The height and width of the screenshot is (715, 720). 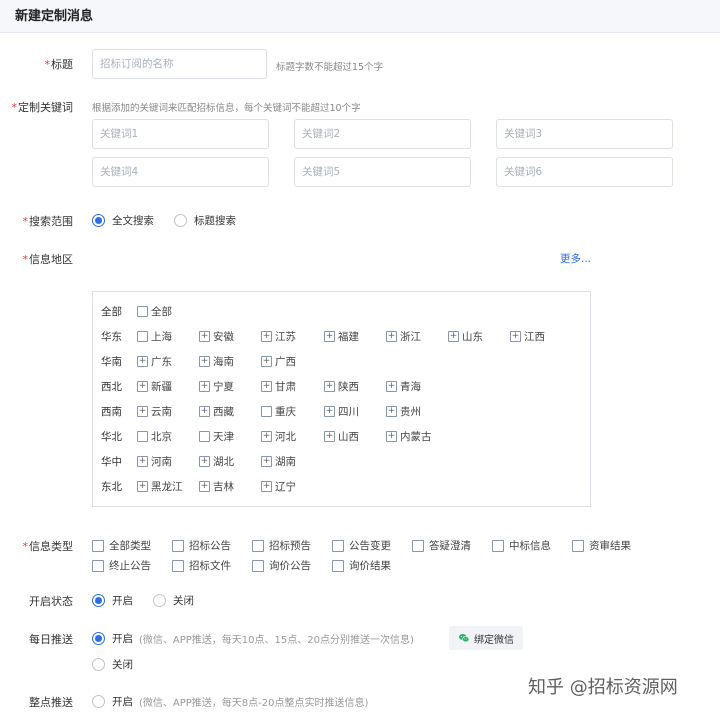 What do you see at coordinates (154, 361) in the screenshot?
I see `region-option: + 广东` at bounding box center [154, 361].